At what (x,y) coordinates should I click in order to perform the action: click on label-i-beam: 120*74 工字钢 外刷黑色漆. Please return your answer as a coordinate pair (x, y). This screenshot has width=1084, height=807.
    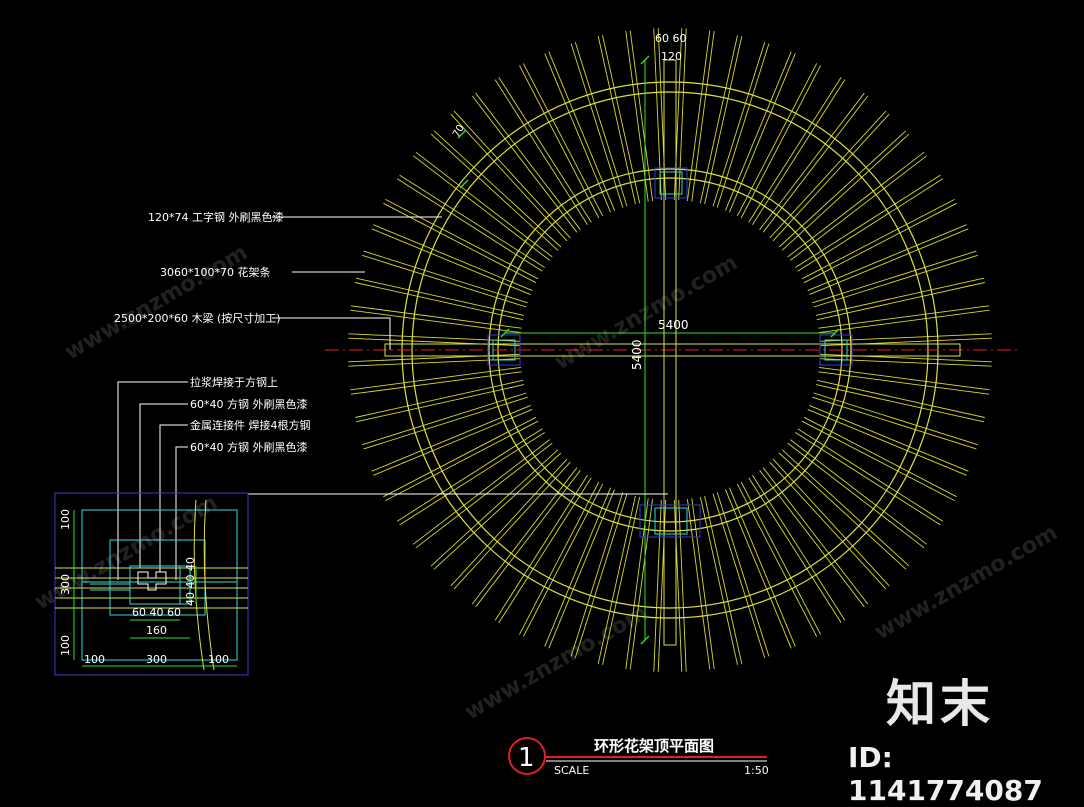
    Looking at the image, I should click on (216, 217).